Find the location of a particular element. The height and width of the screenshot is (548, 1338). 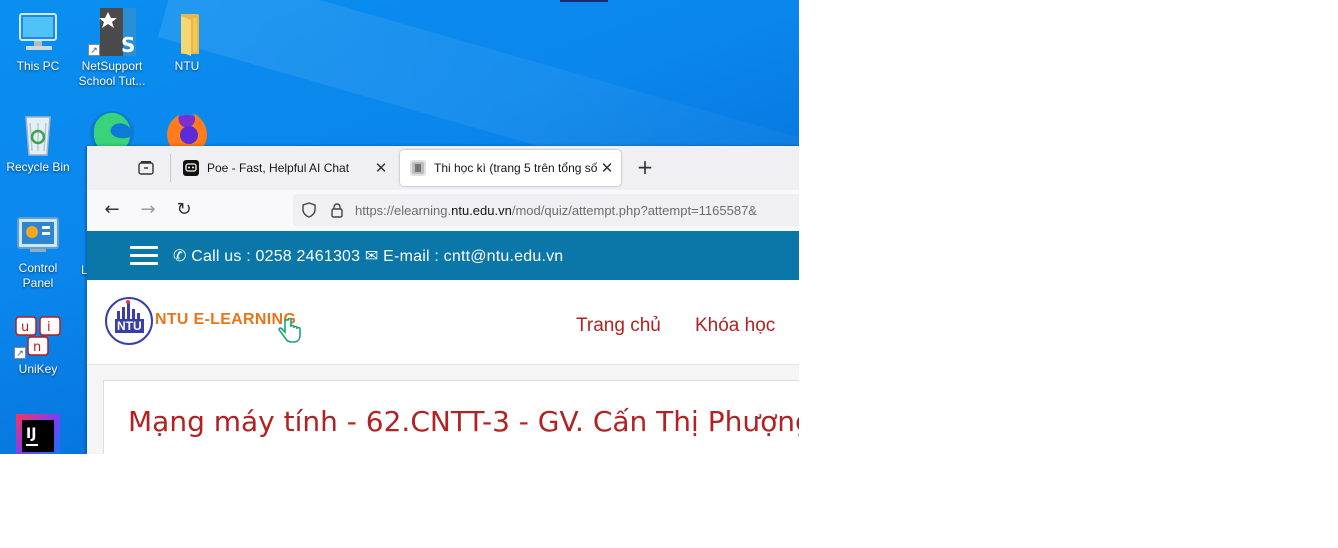

taskbar-edge is located at coordinates (584, 1).